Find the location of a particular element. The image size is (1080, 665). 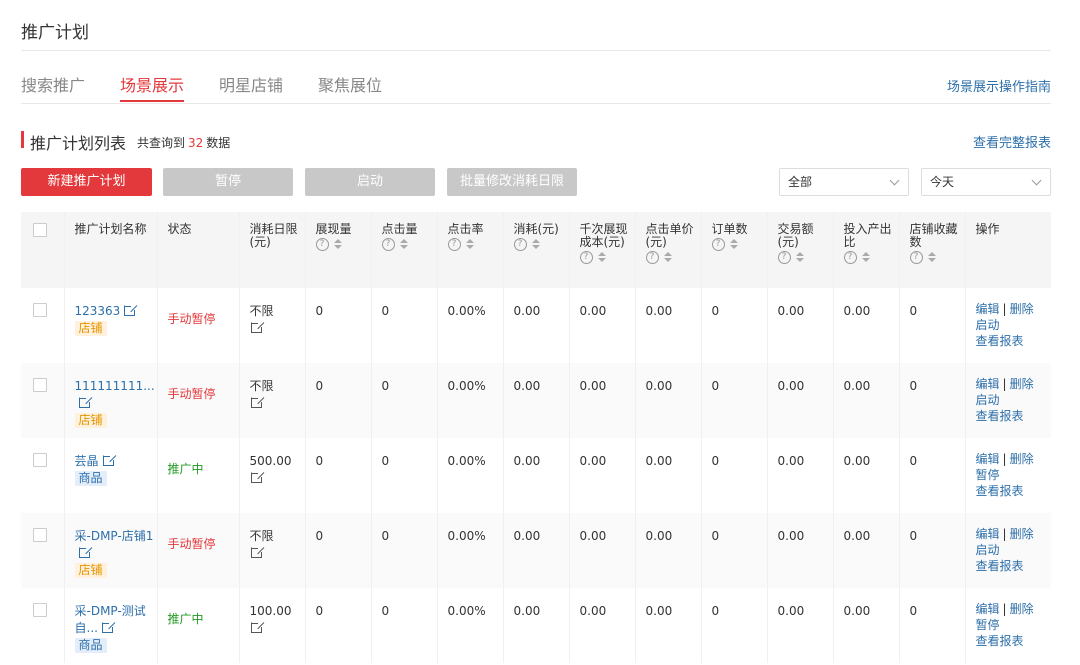

header-ctr: 点击率? is located at coordinates (470, 250).